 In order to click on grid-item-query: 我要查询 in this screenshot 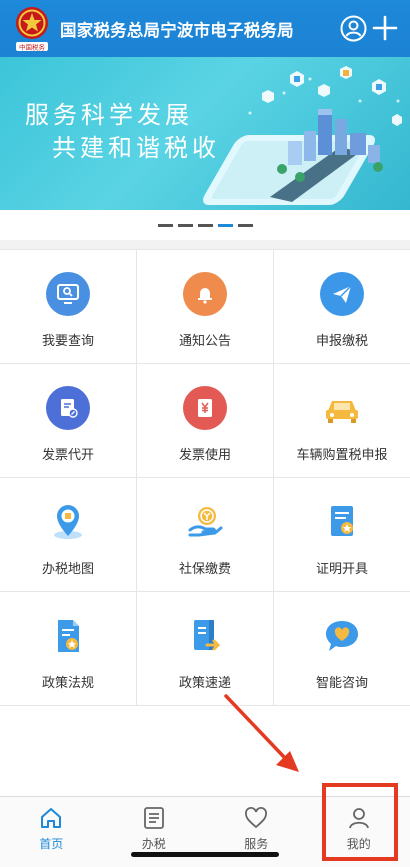, I will do `click(68, 307)`.